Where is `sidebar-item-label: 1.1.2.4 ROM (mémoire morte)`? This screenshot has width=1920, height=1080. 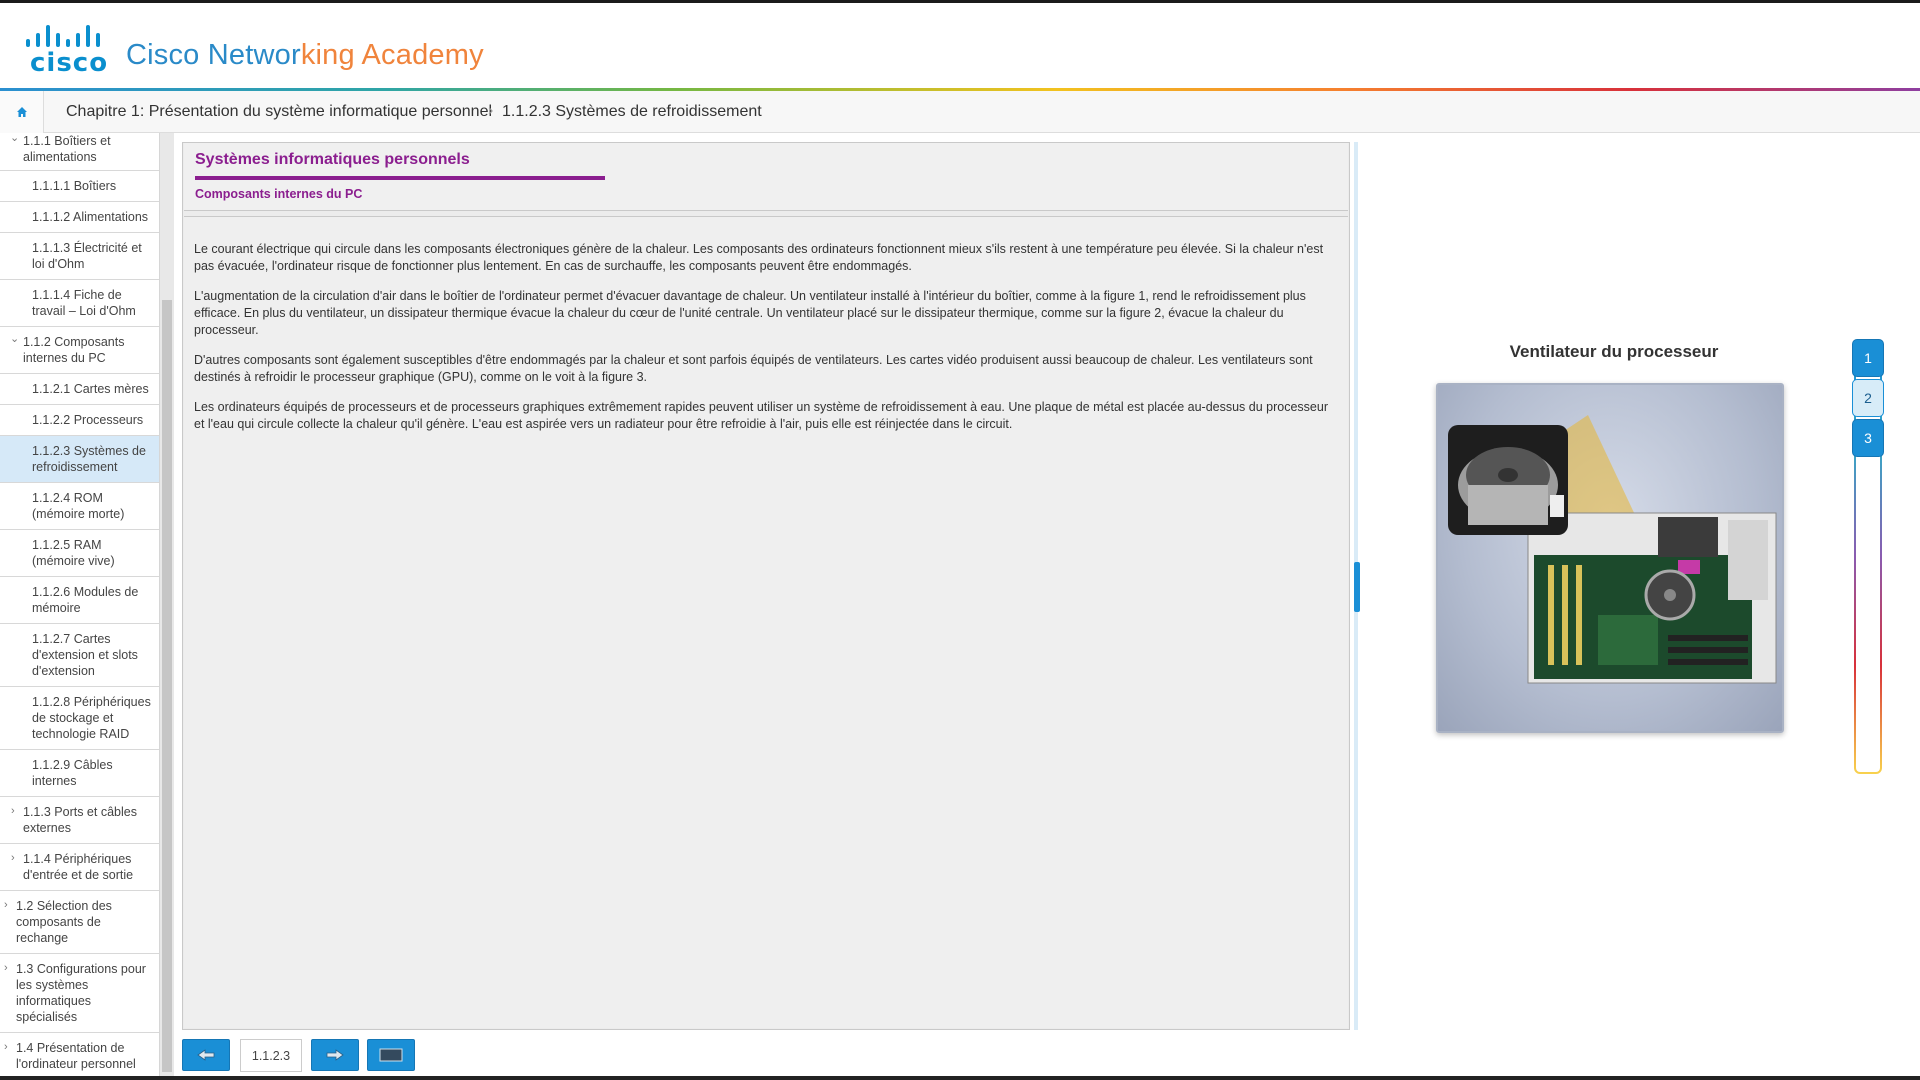 sidebar-item-label: 1.1.2.4 ROM (mémoire morte) is located at coordinates (78, 506).